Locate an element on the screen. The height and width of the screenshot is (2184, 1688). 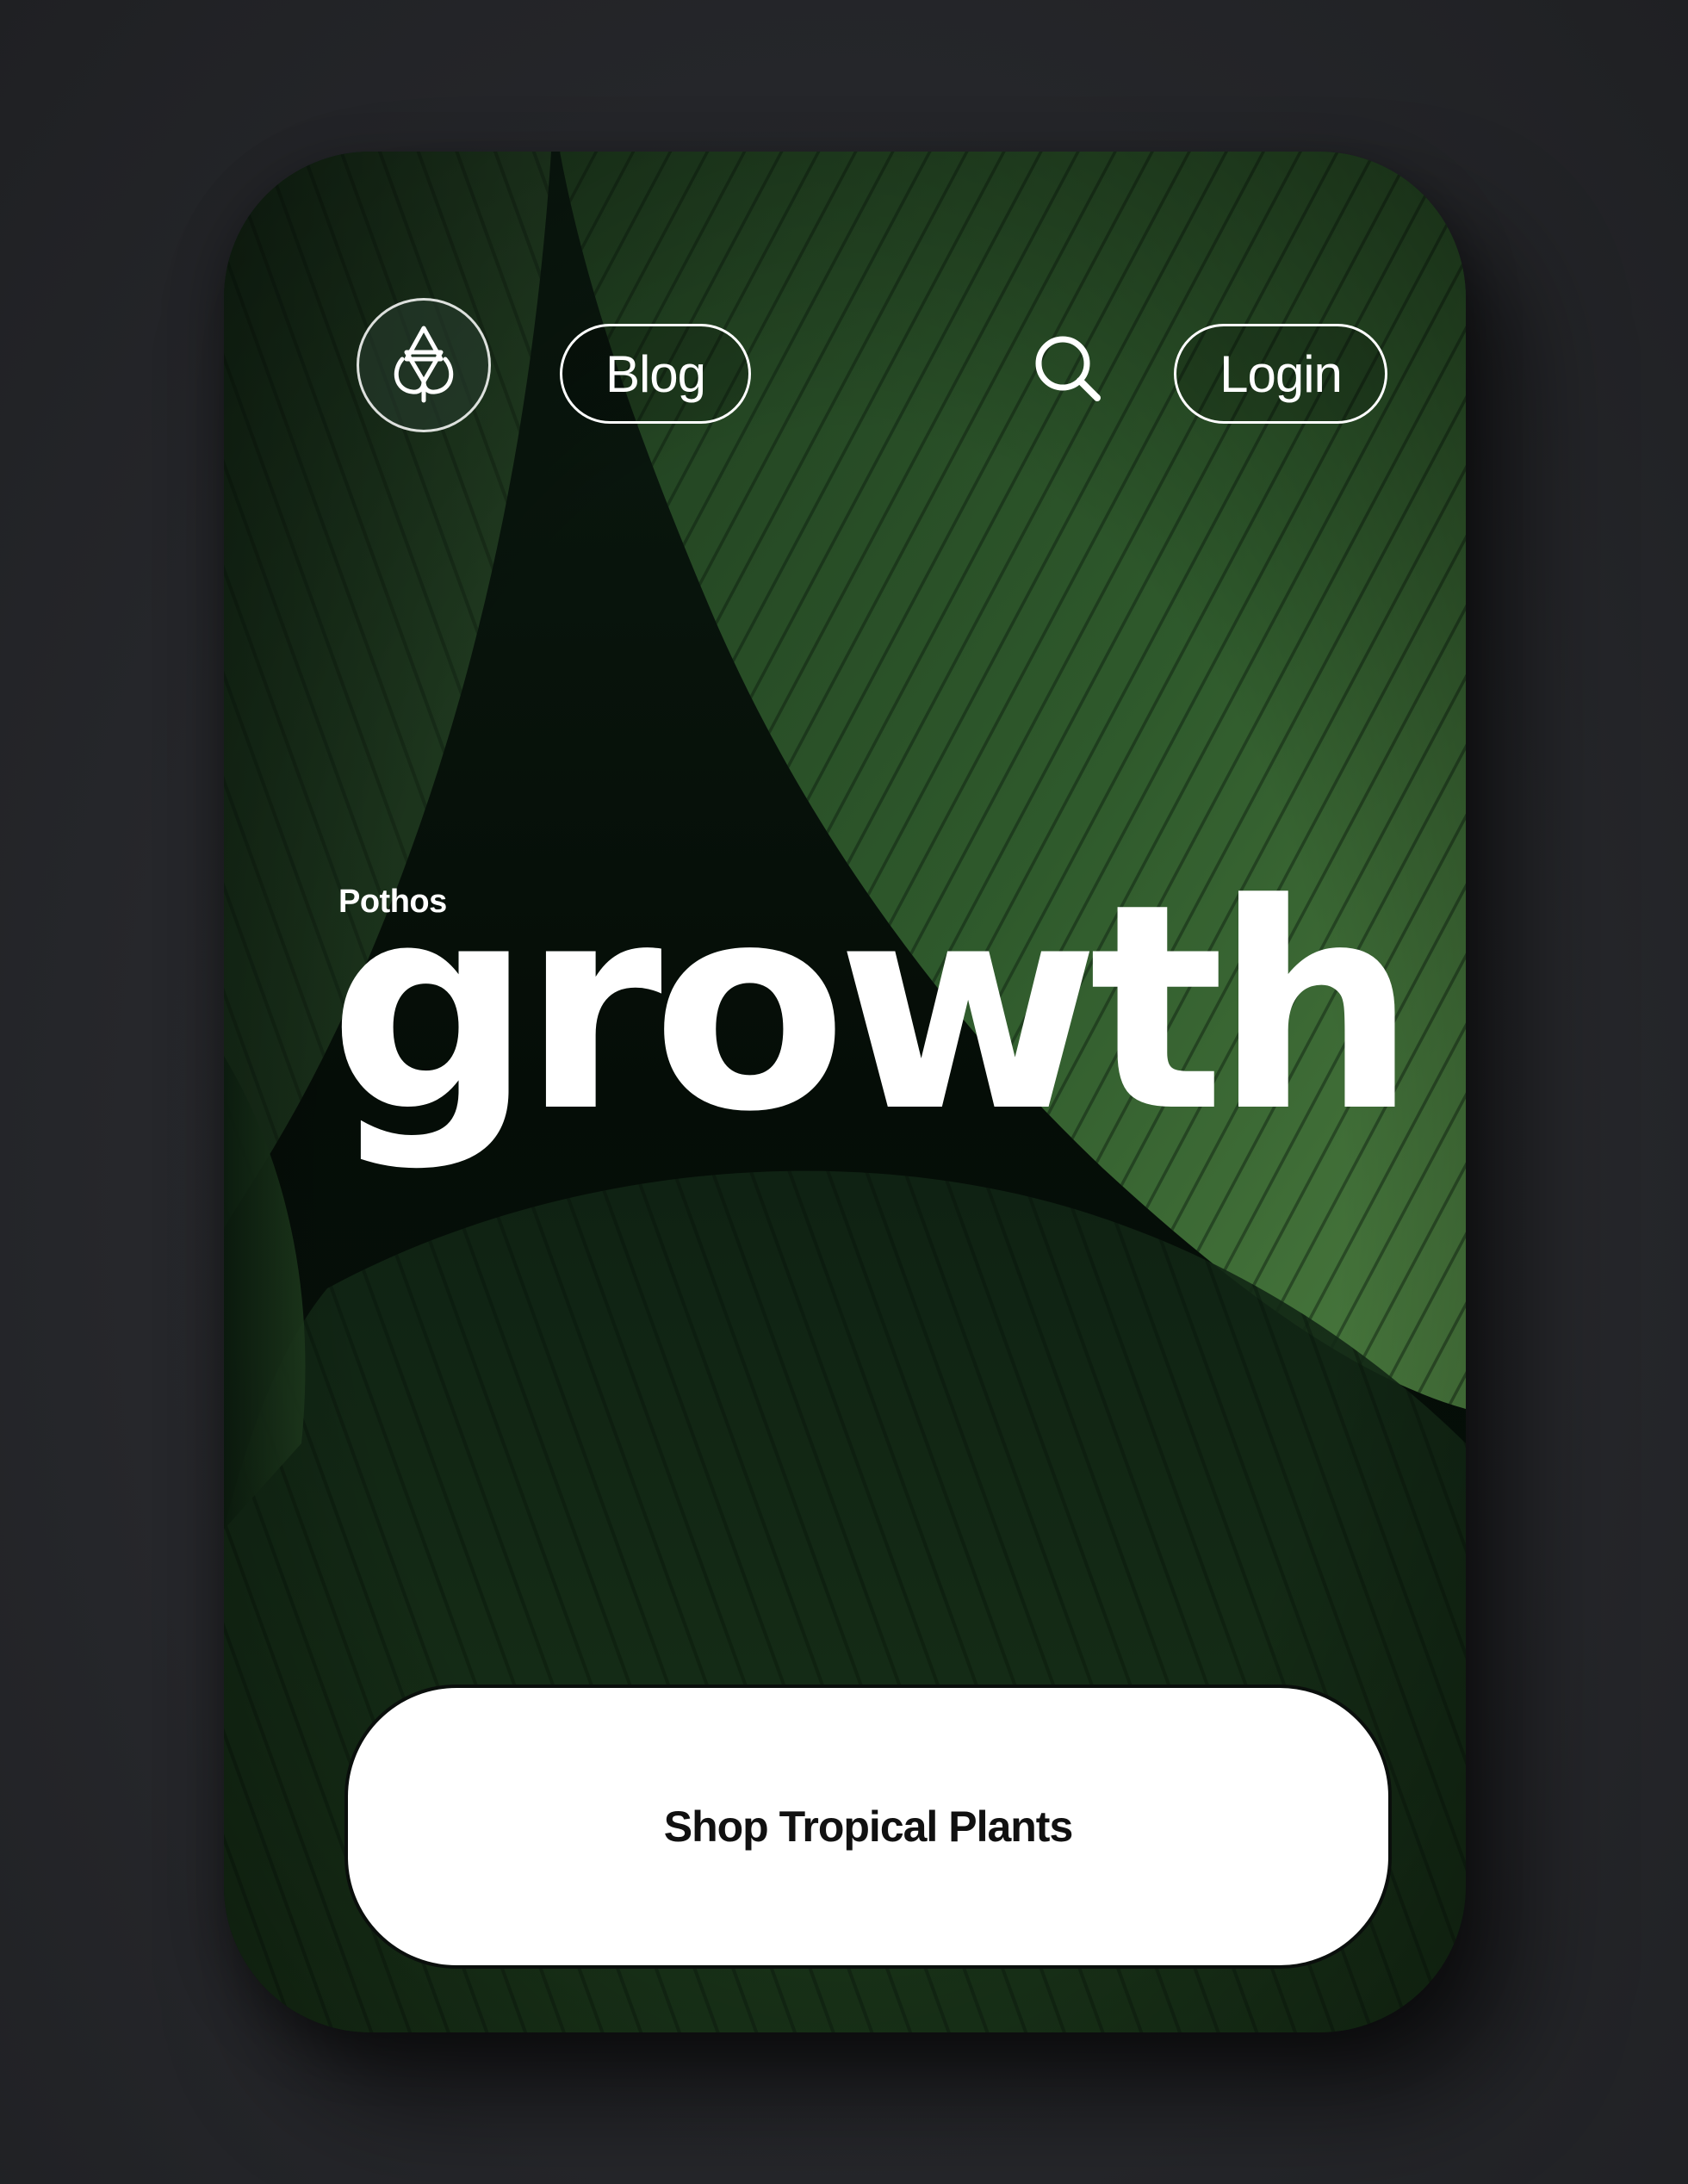
login-button: Login is located at coordinates (1281, 374).